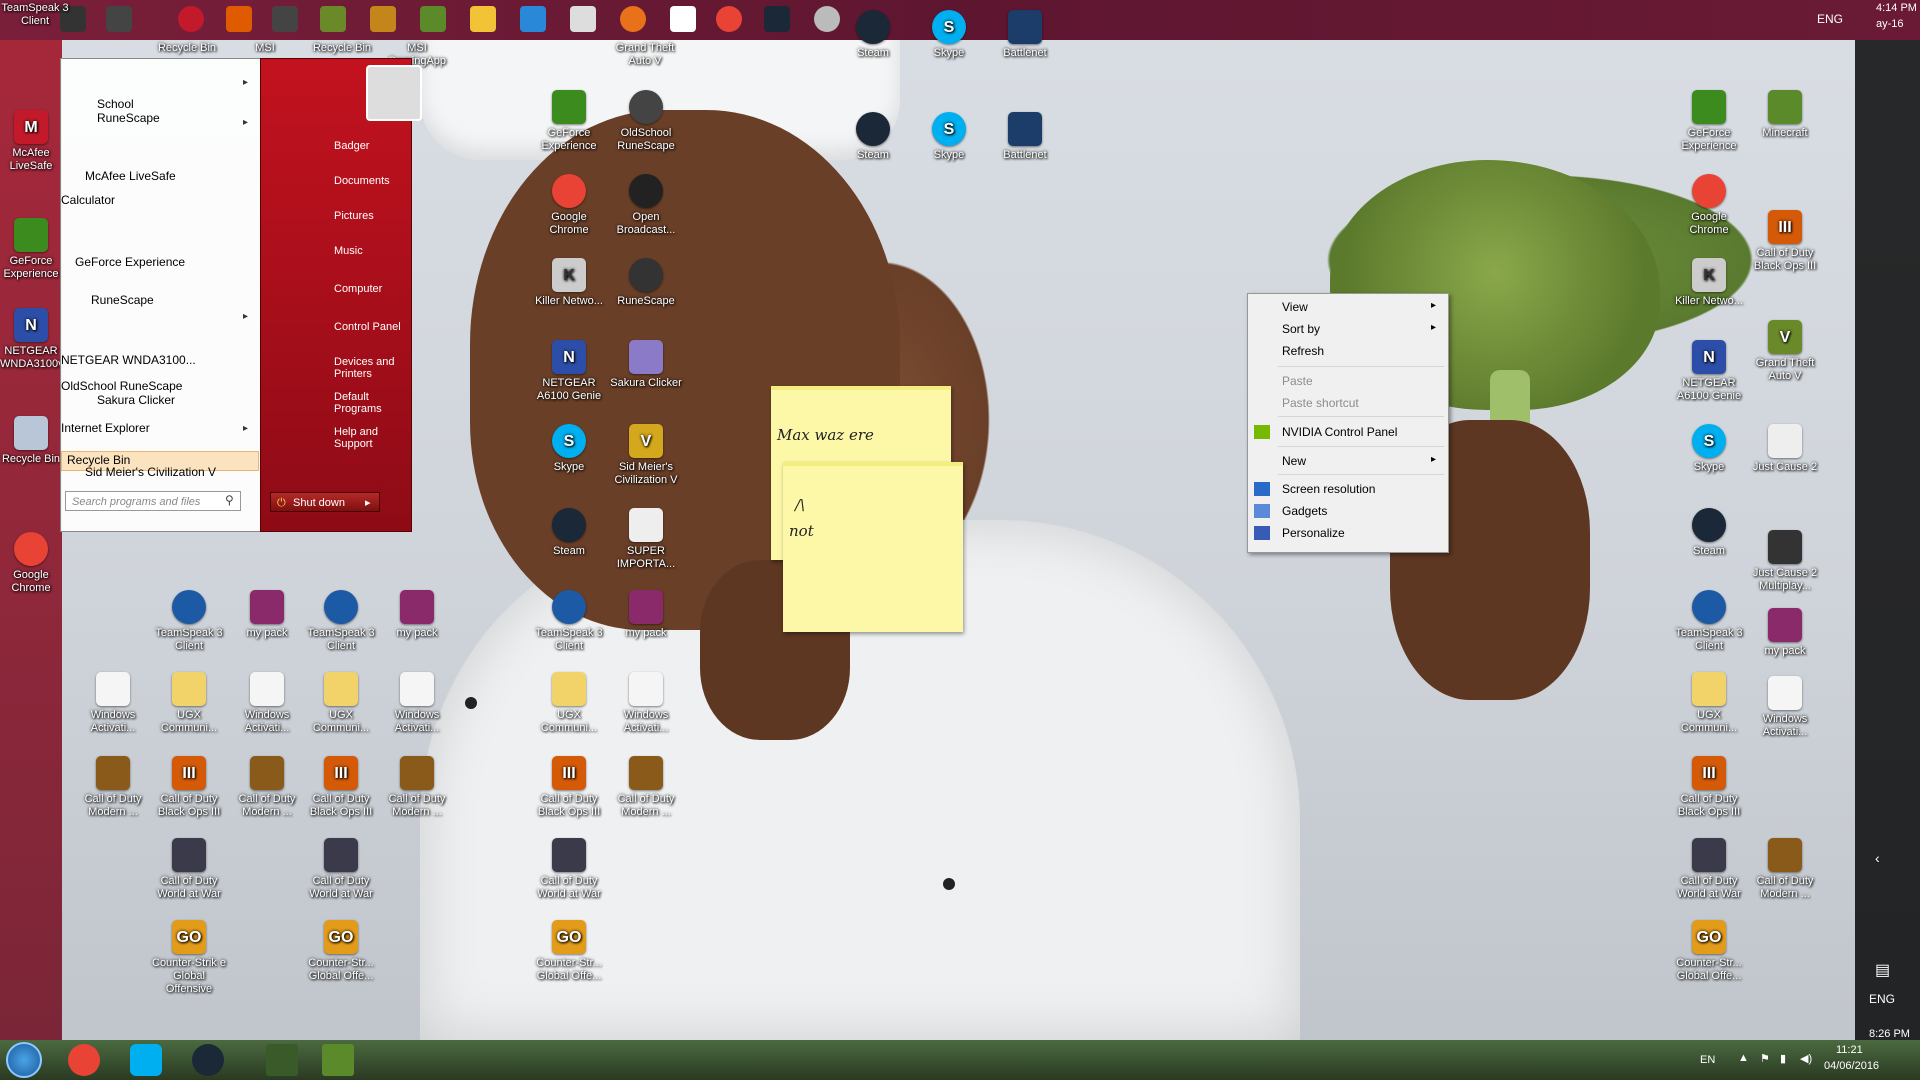  Describe the element at coordinates (825, 435) in the screenshot. I see `sticky-note-text: Max waz ere` at that location.